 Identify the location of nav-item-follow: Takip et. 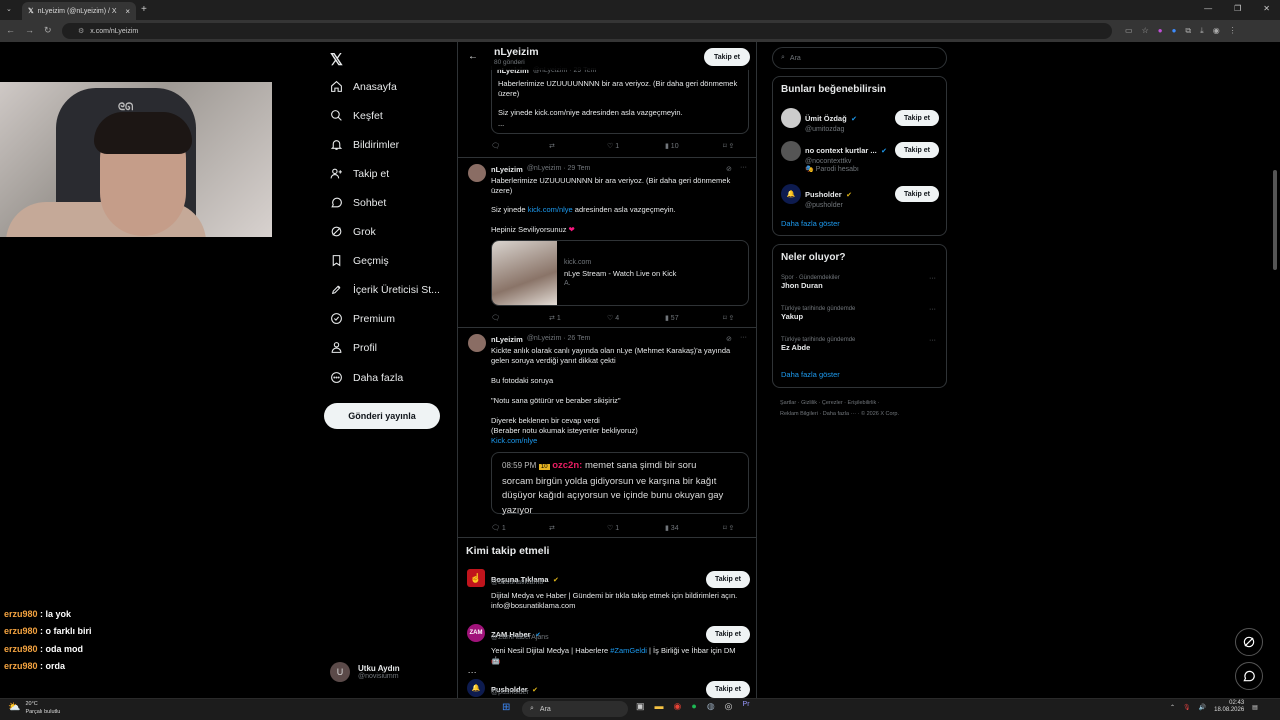
(359, 173).